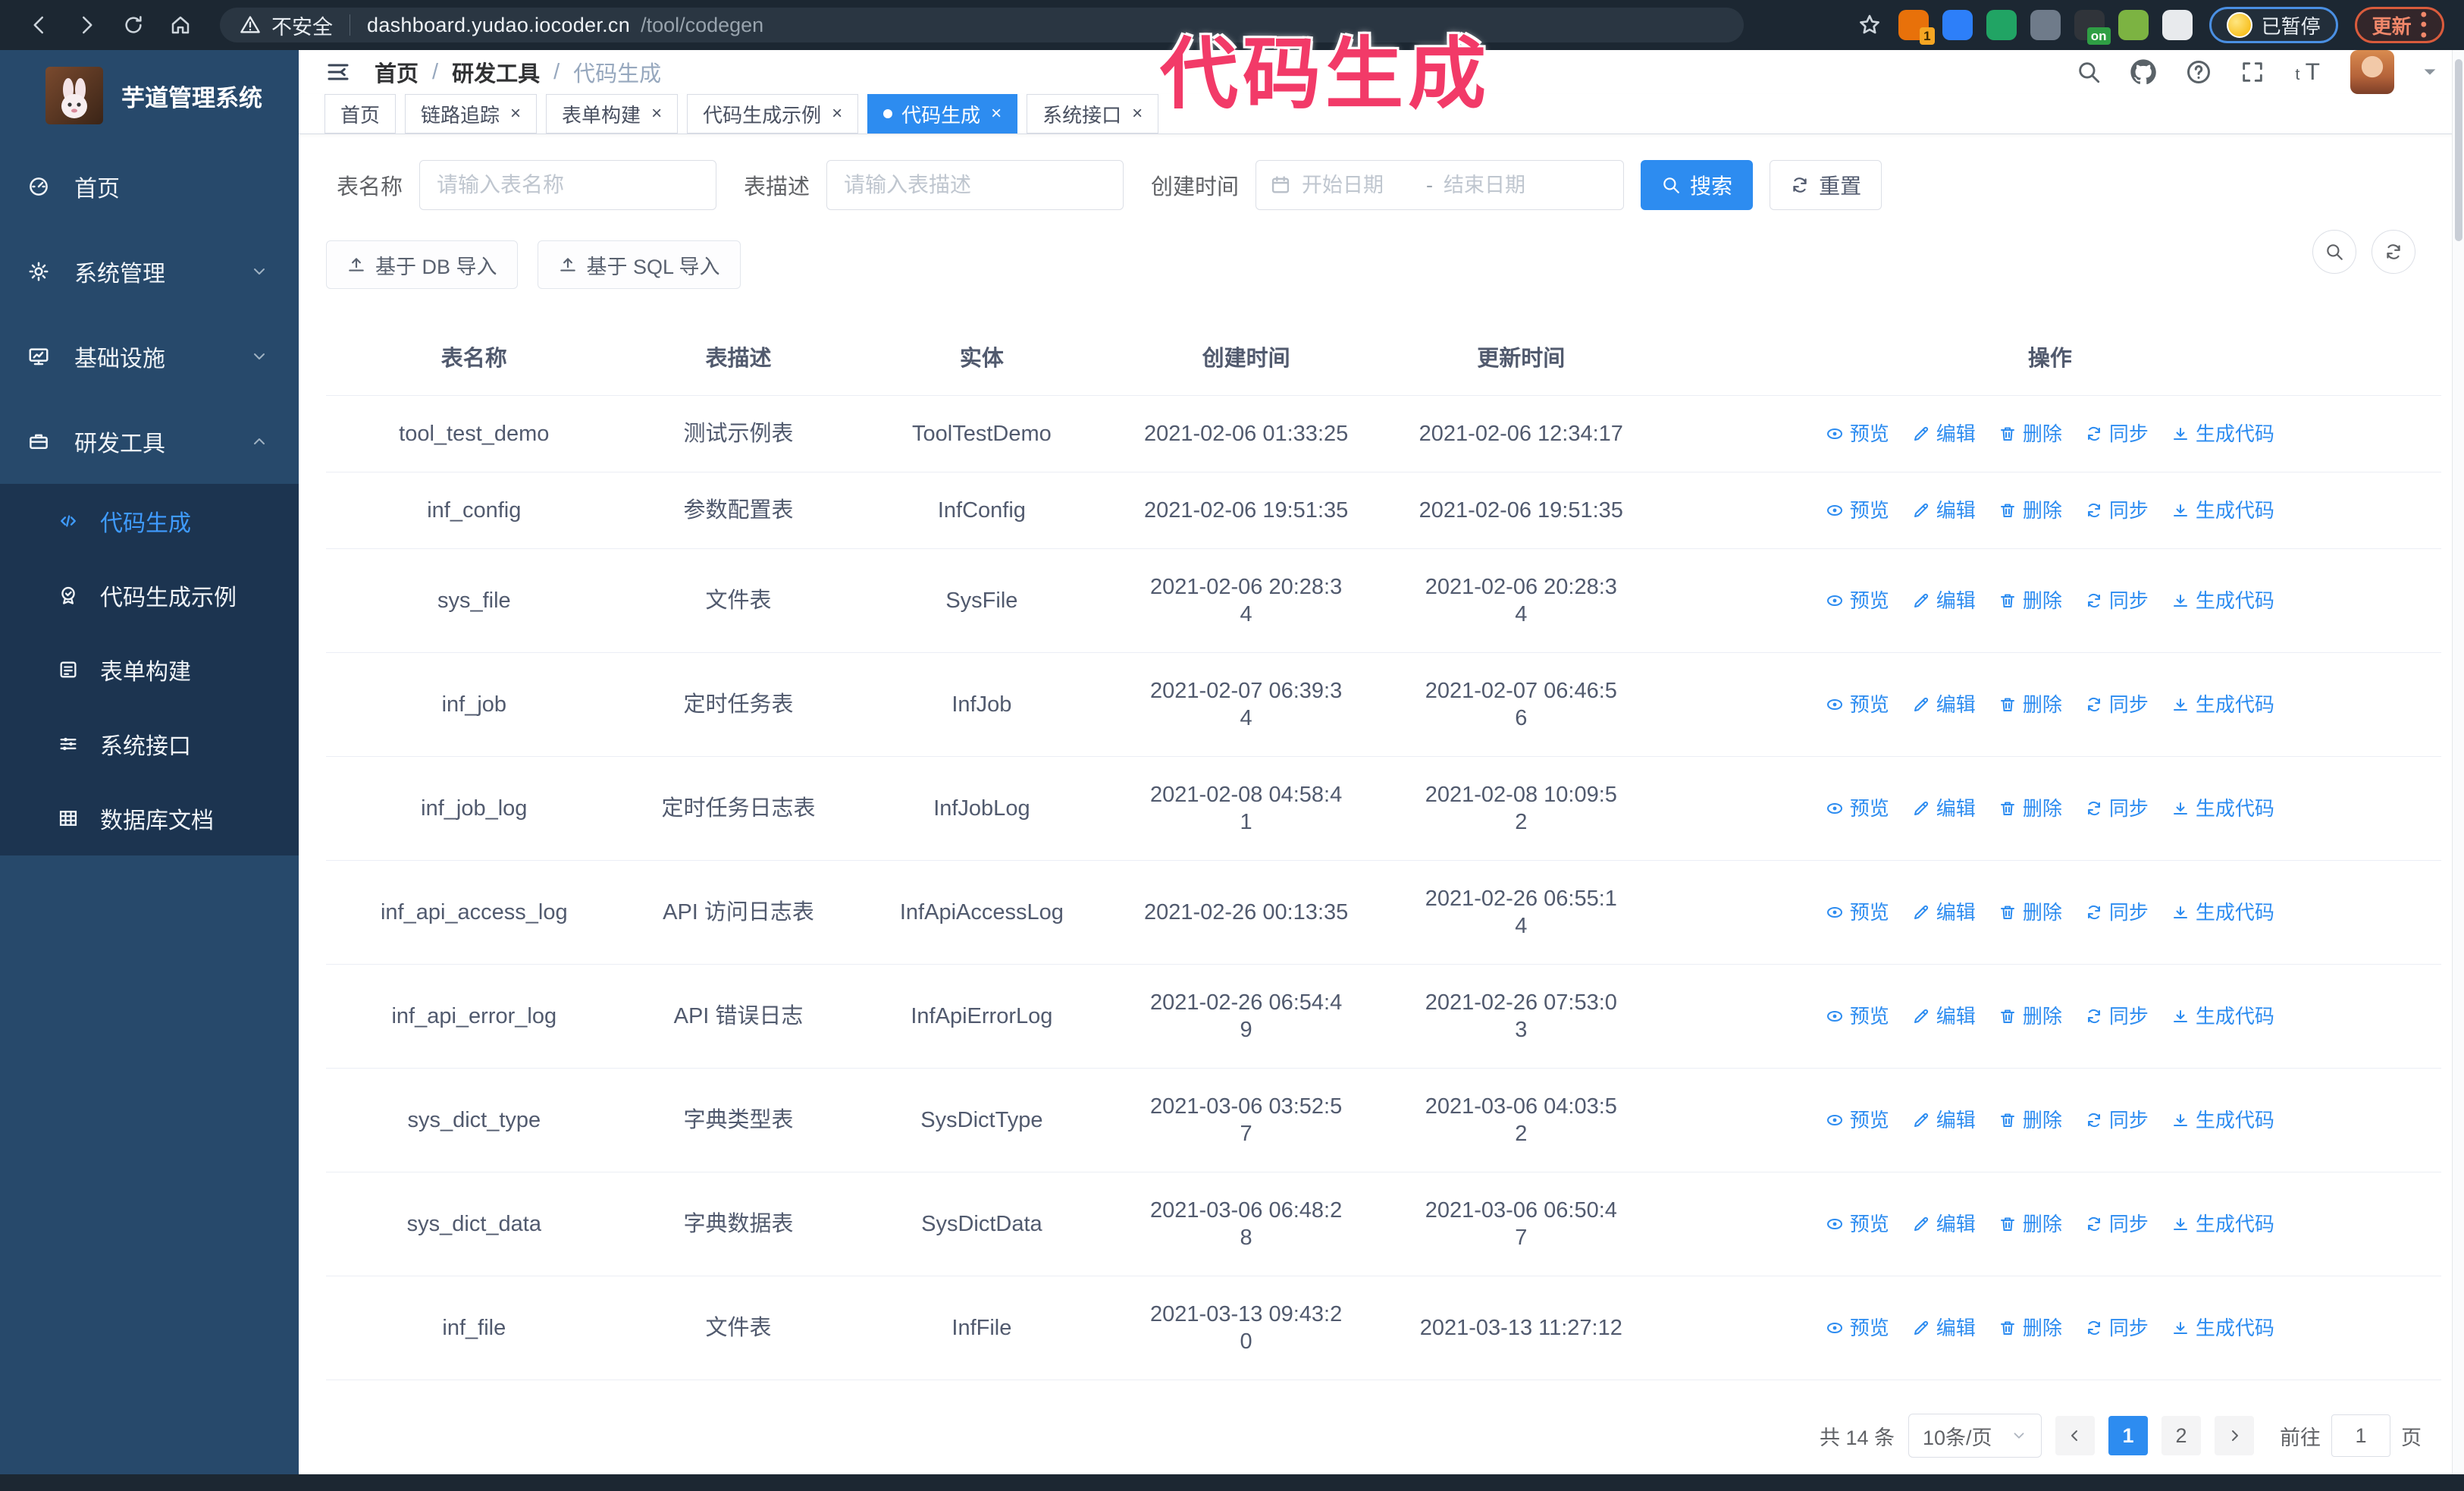 The image size is (2464, 1491). What do you see at coordinates (2394, 252) in the screenshot?
I see `refresh-table-button` at bounding box center [2394, 252].